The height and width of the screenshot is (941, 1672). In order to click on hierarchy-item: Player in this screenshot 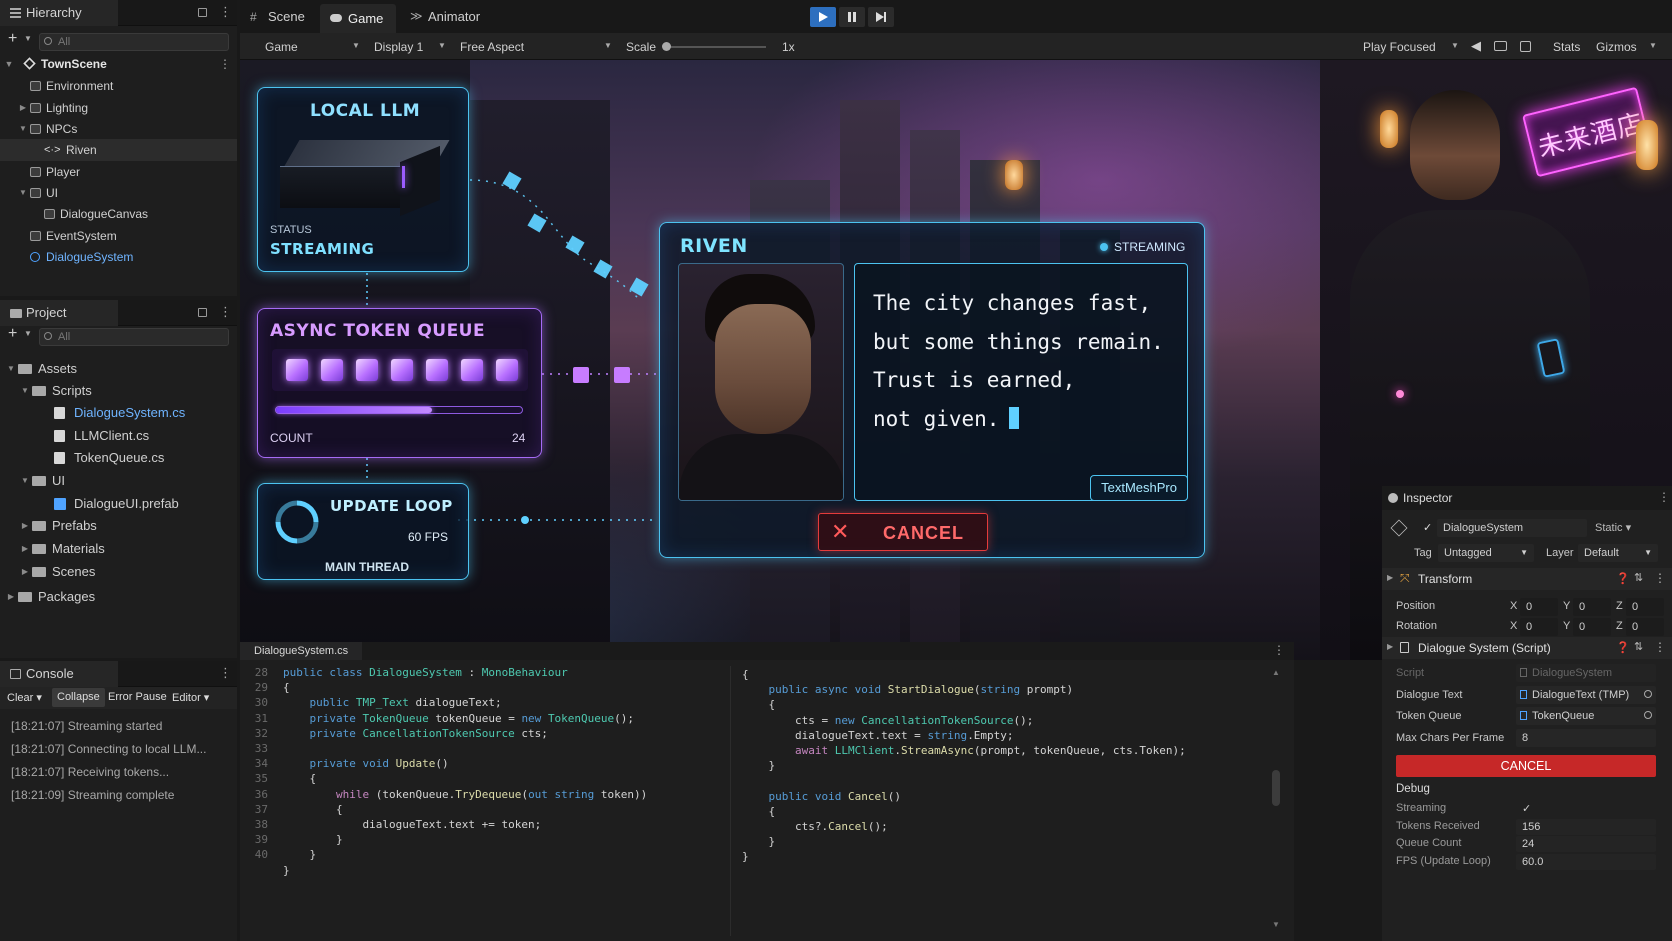, I will do `click(118, 172)`.